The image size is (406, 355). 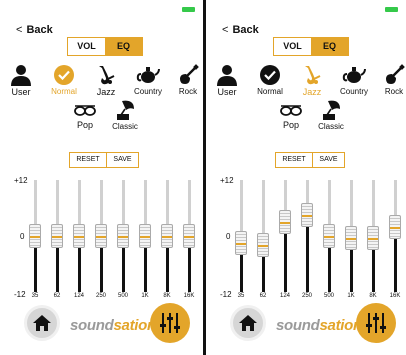 I want to click on preset-rock: Rock, so click(x=387, y=80).